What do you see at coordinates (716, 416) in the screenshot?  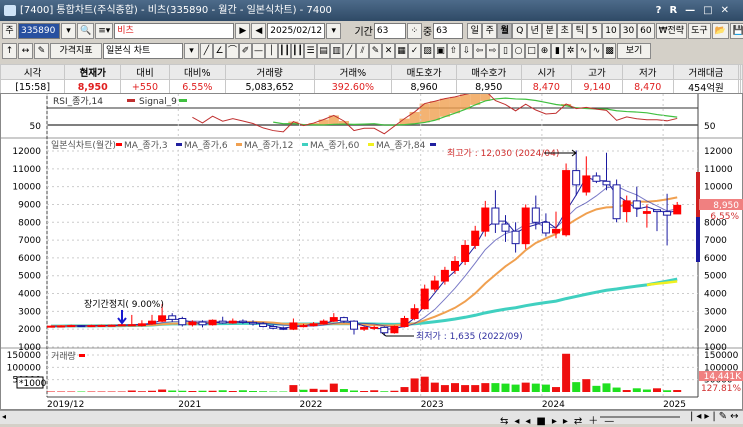 I see `jump-icons: |◂▸|✎↔` at bounding box center [716, 416].